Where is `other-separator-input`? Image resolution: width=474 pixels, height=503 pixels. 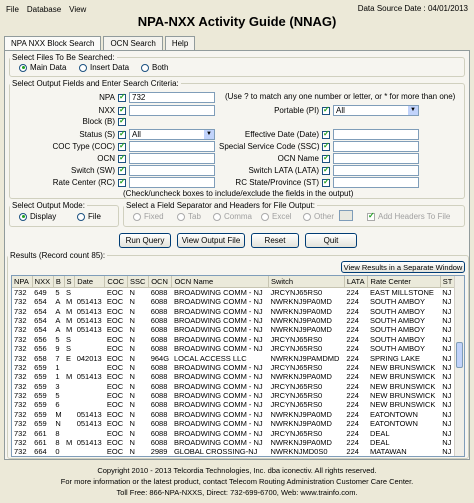 other-separator-input is located at coordinates (346, 215).